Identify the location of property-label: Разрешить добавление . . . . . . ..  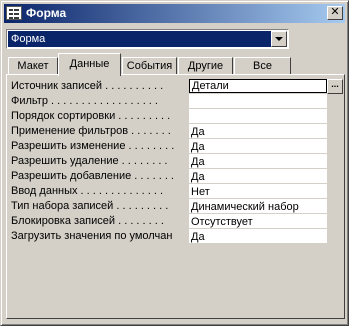
(92, 176).